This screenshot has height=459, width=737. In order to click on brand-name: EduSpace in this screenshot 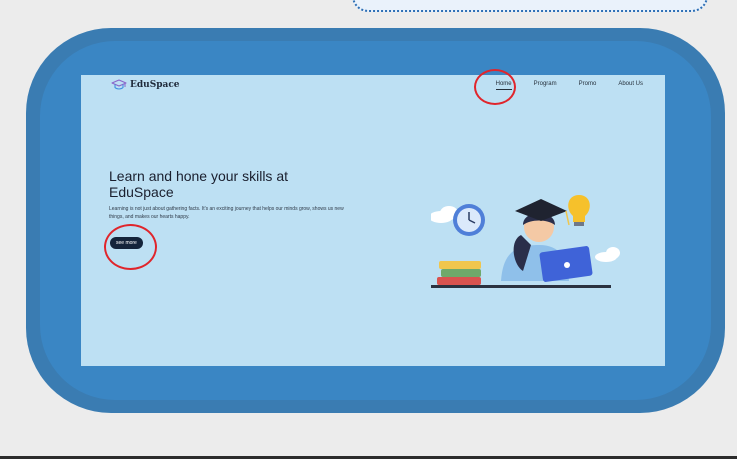, I will do `click(155, 85)`.